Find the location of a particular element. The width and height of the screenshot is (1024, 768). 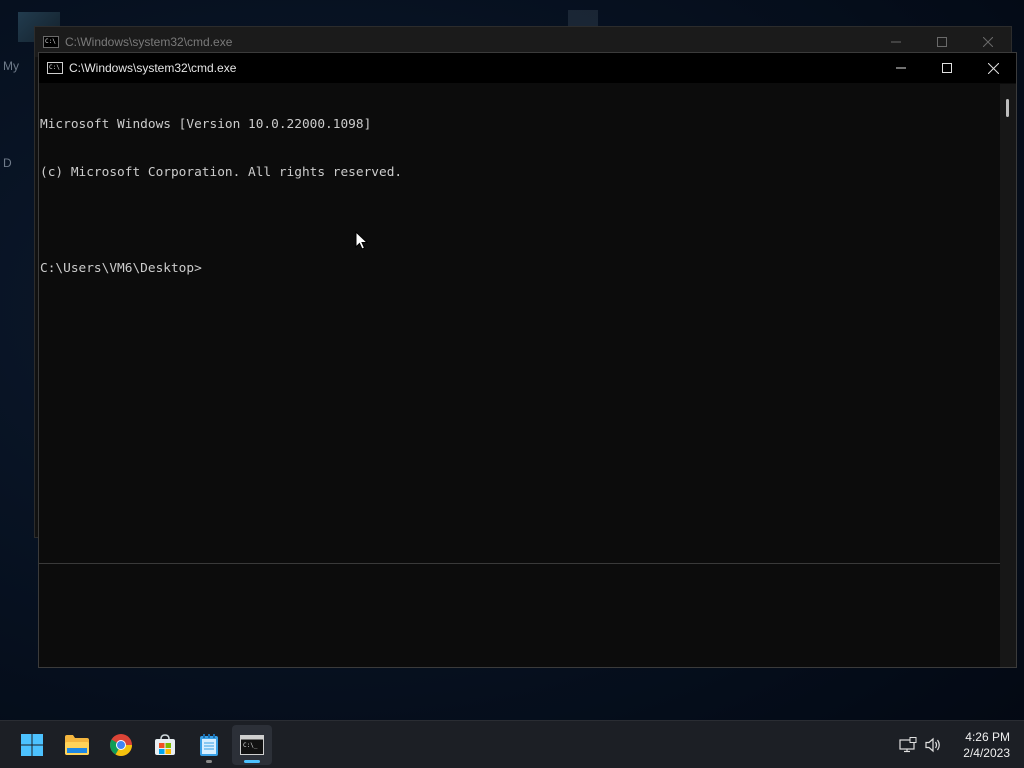

chrome-button is located at coordinates (121, 745).